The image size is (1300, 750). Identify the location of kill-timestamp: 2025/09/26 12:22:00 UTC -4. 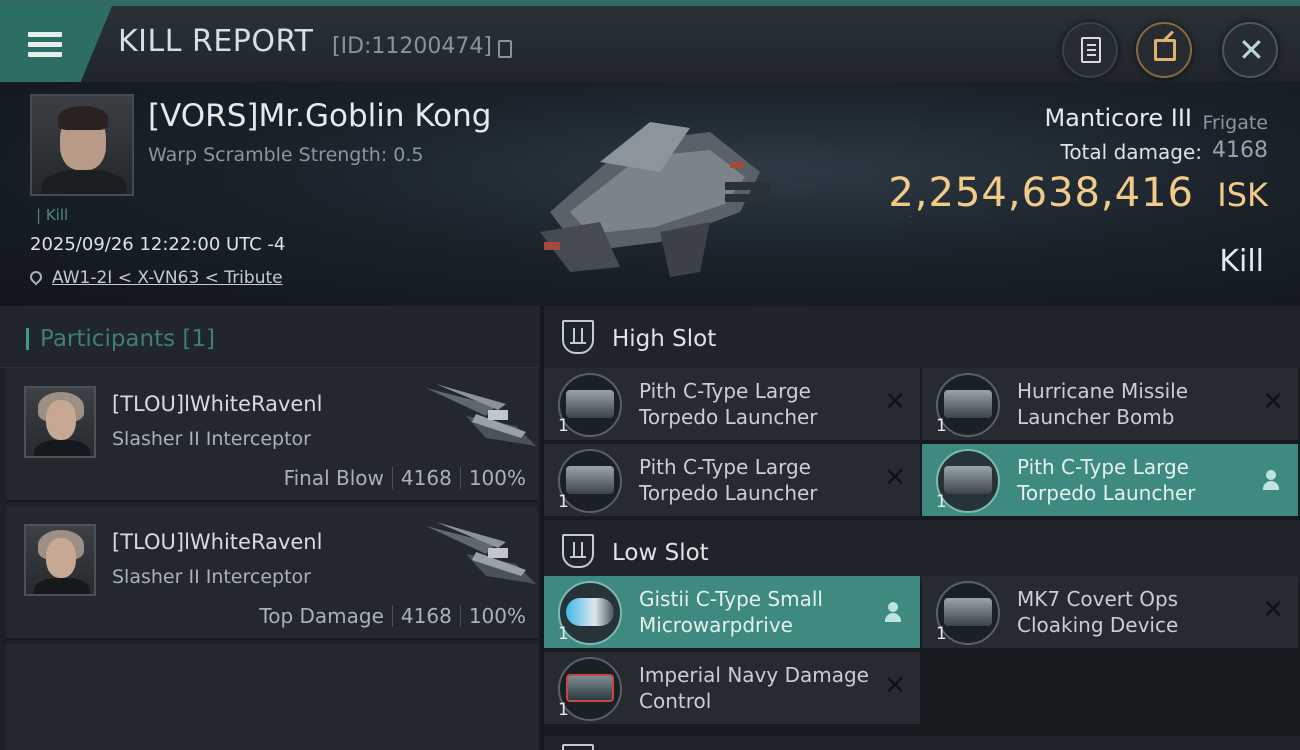
(158, 244).